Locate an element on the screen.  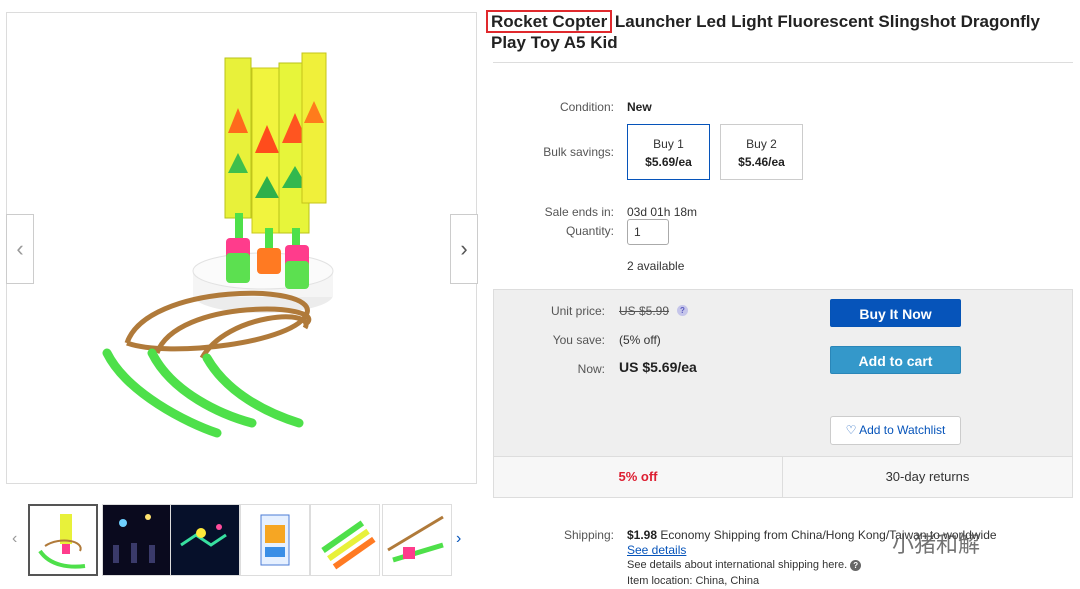
see-details-link: See details is located at coordinates (656, 550).